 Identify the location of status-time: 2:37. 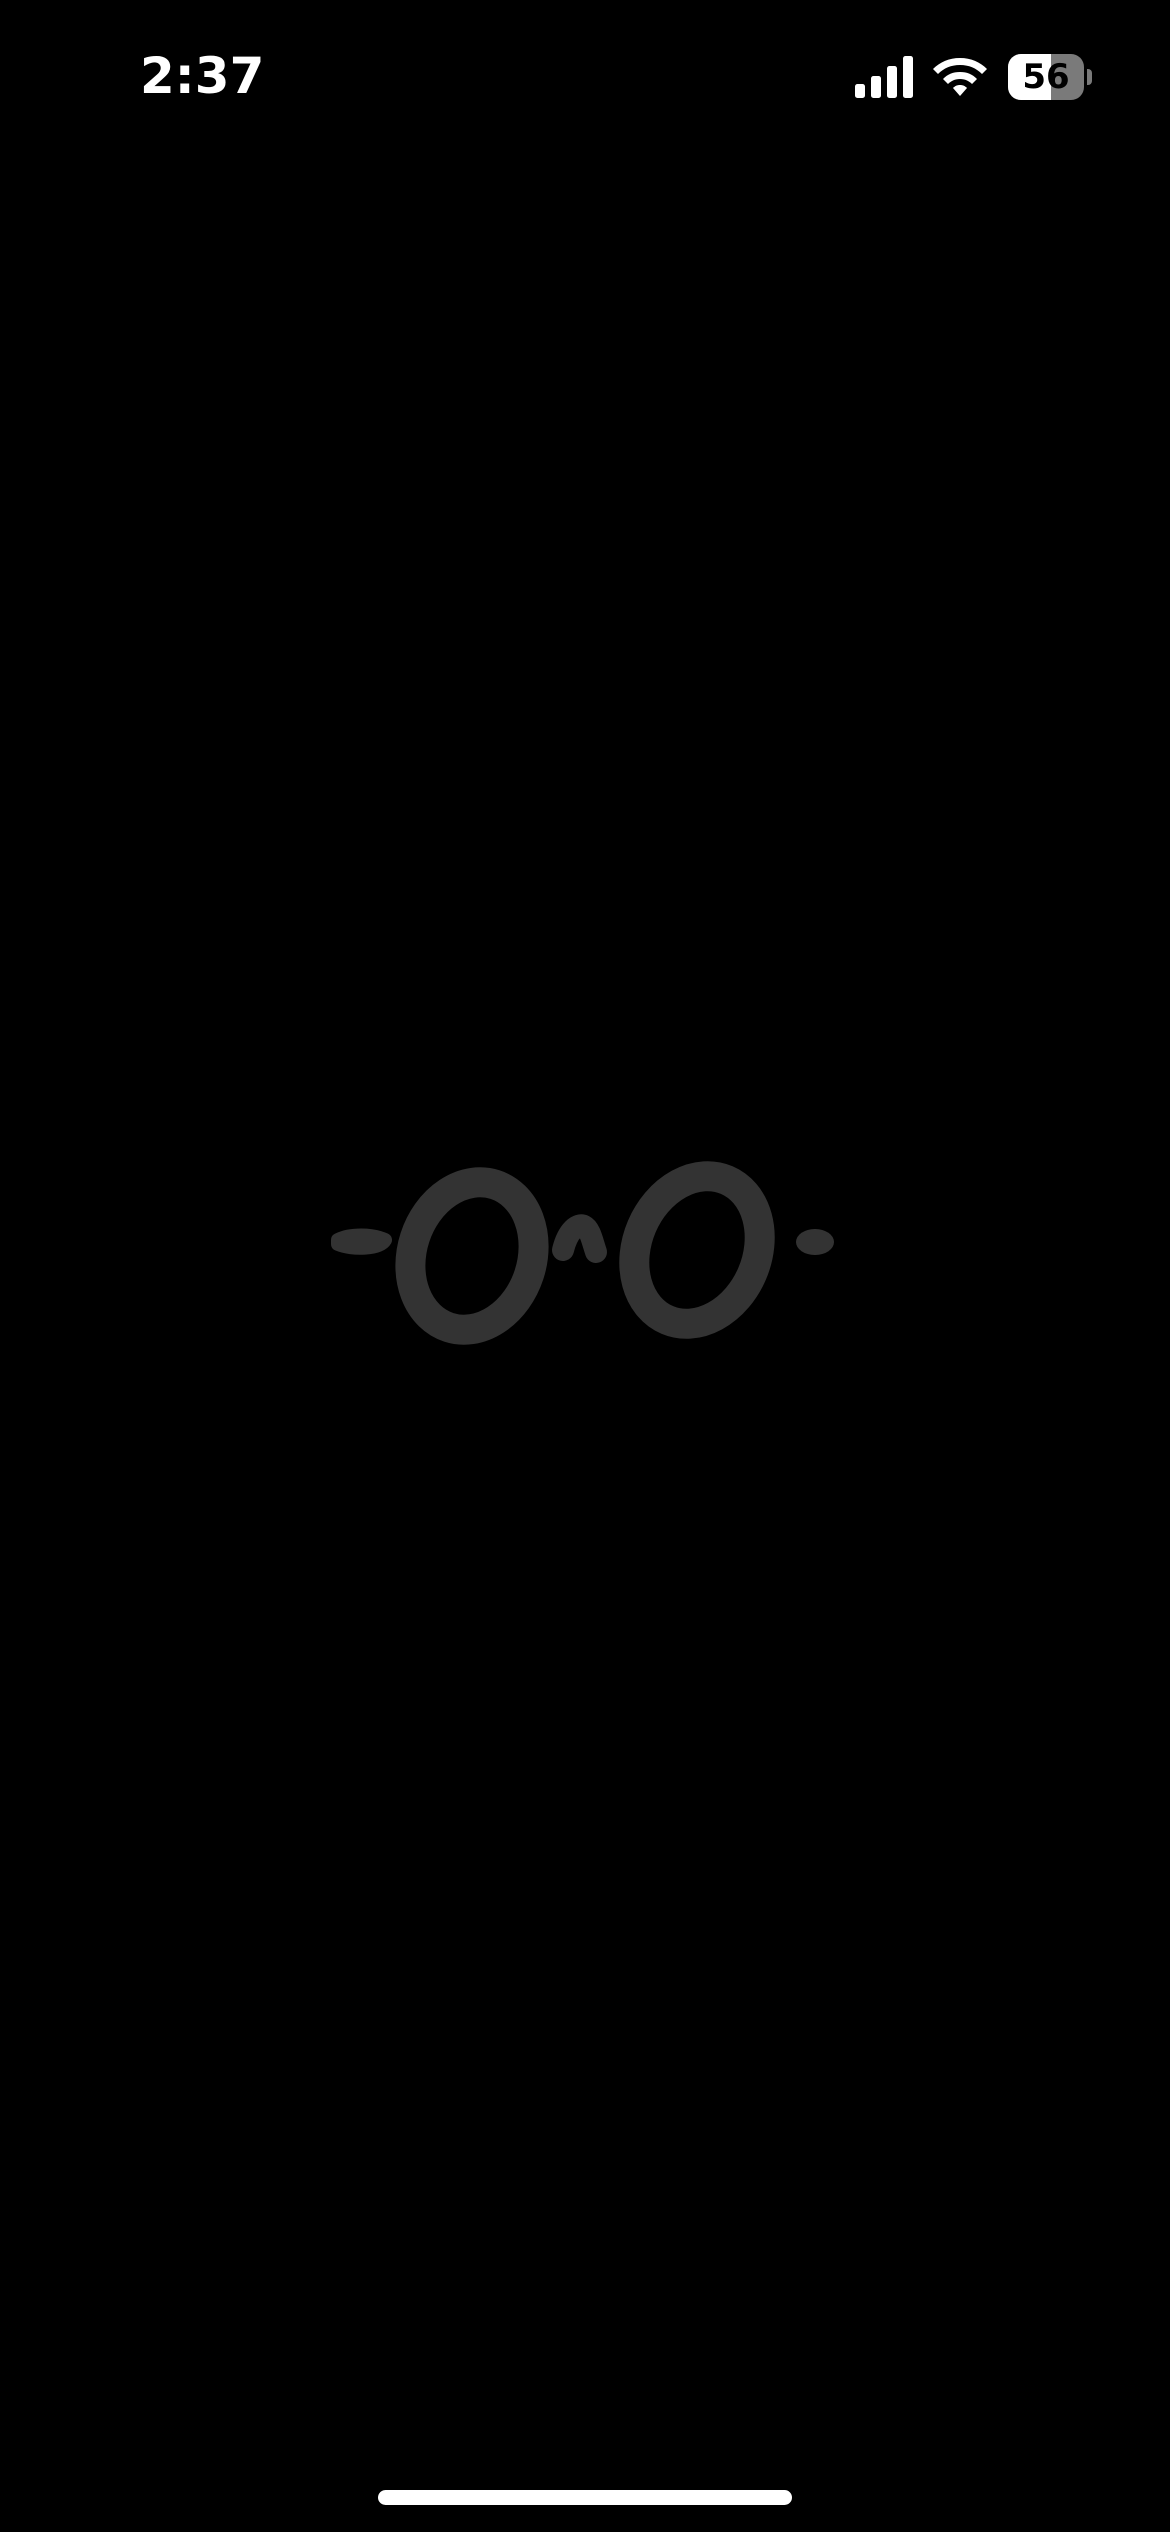
(202, 76).